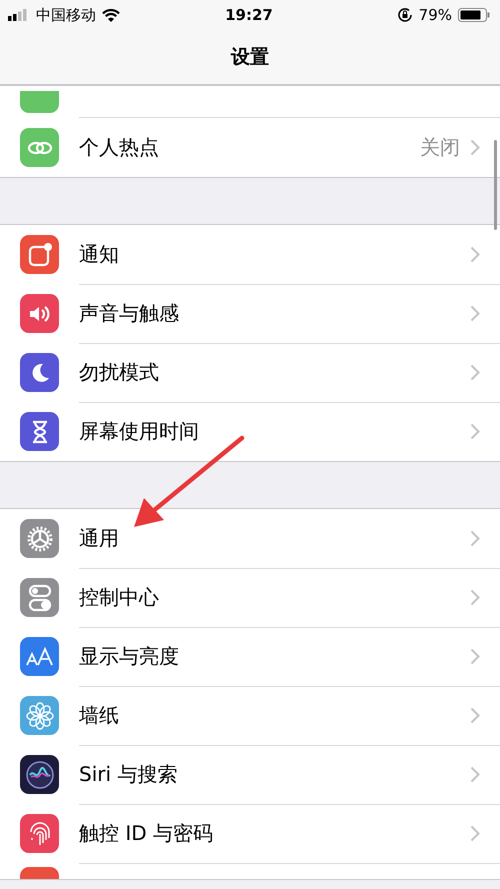  What do you see at coordinates (250, 254) in the screenshot?
I see `settings-row: 通知` at bounding box center [250, 254].